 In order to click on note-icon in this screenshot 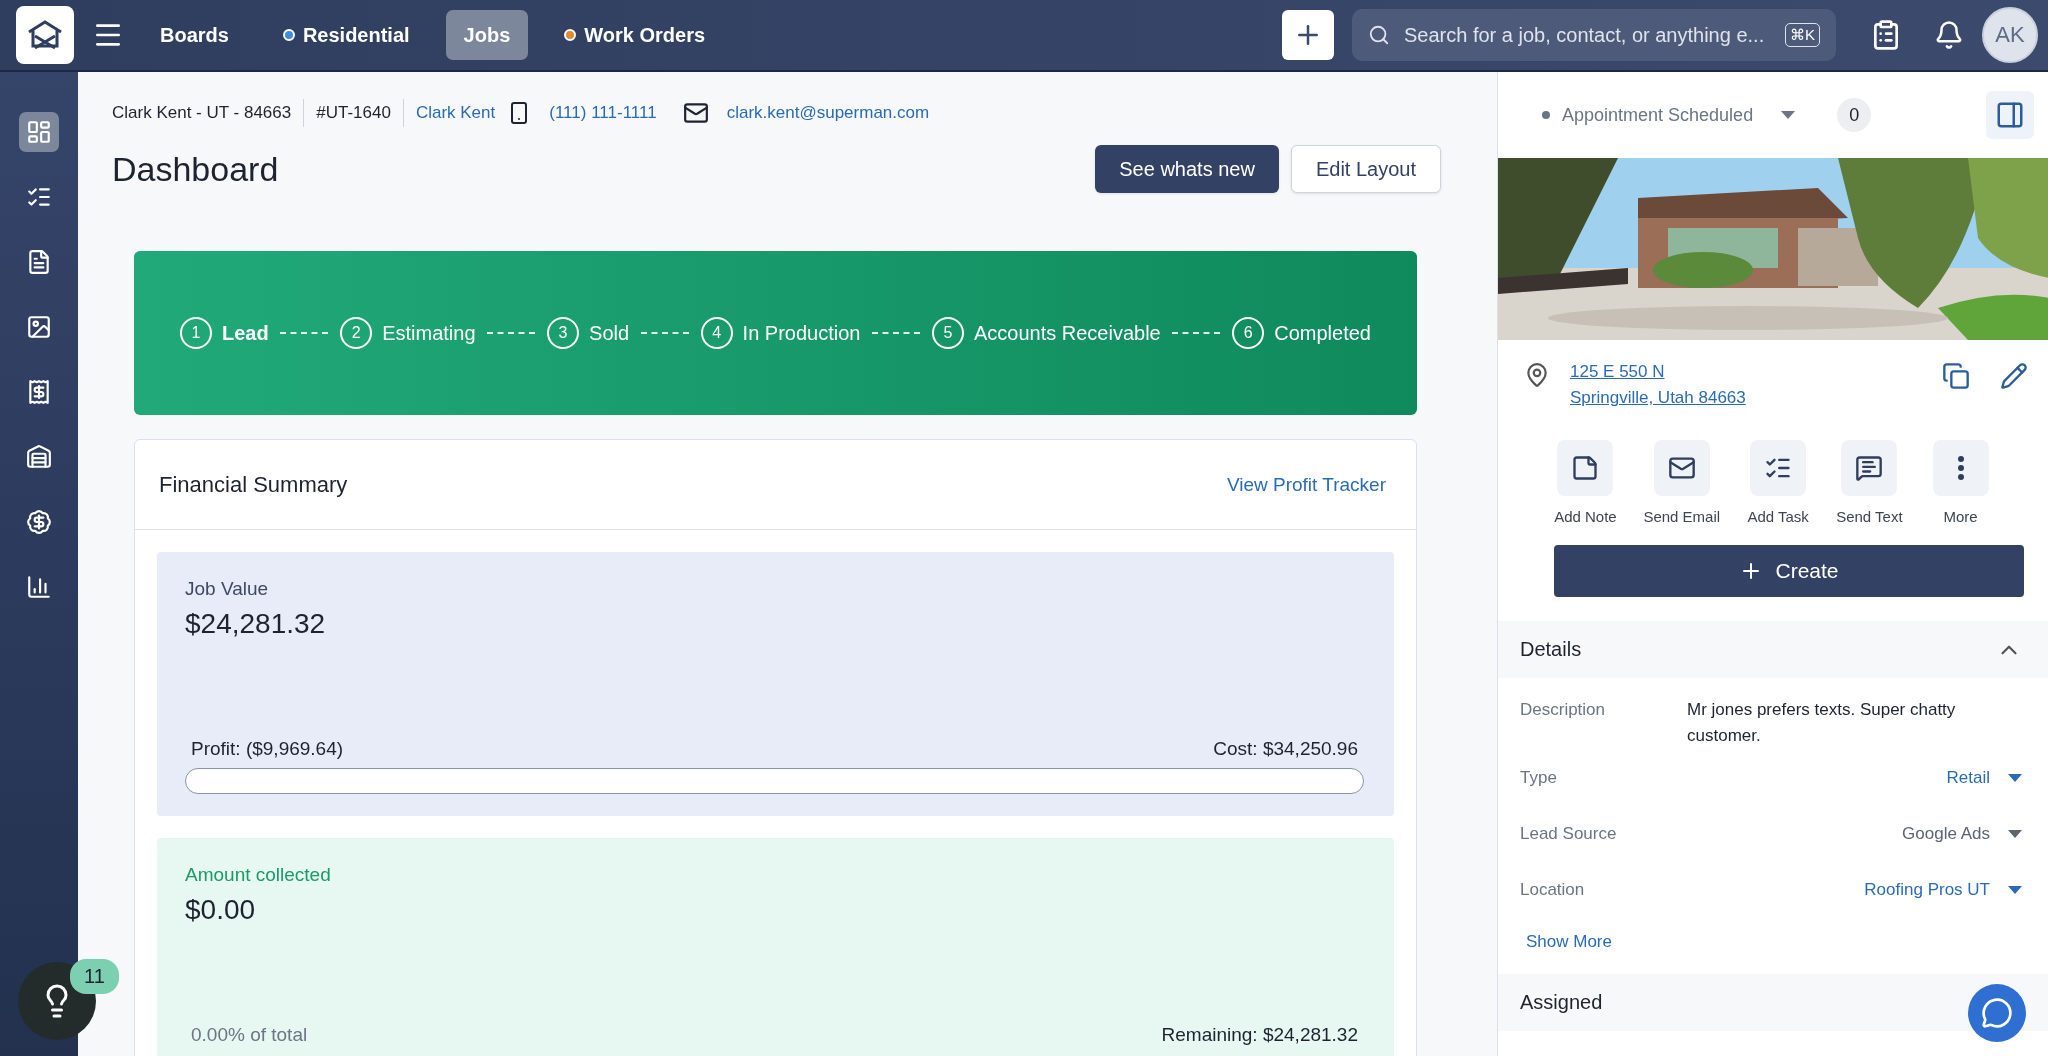, I will do `click(1585, 468)`.